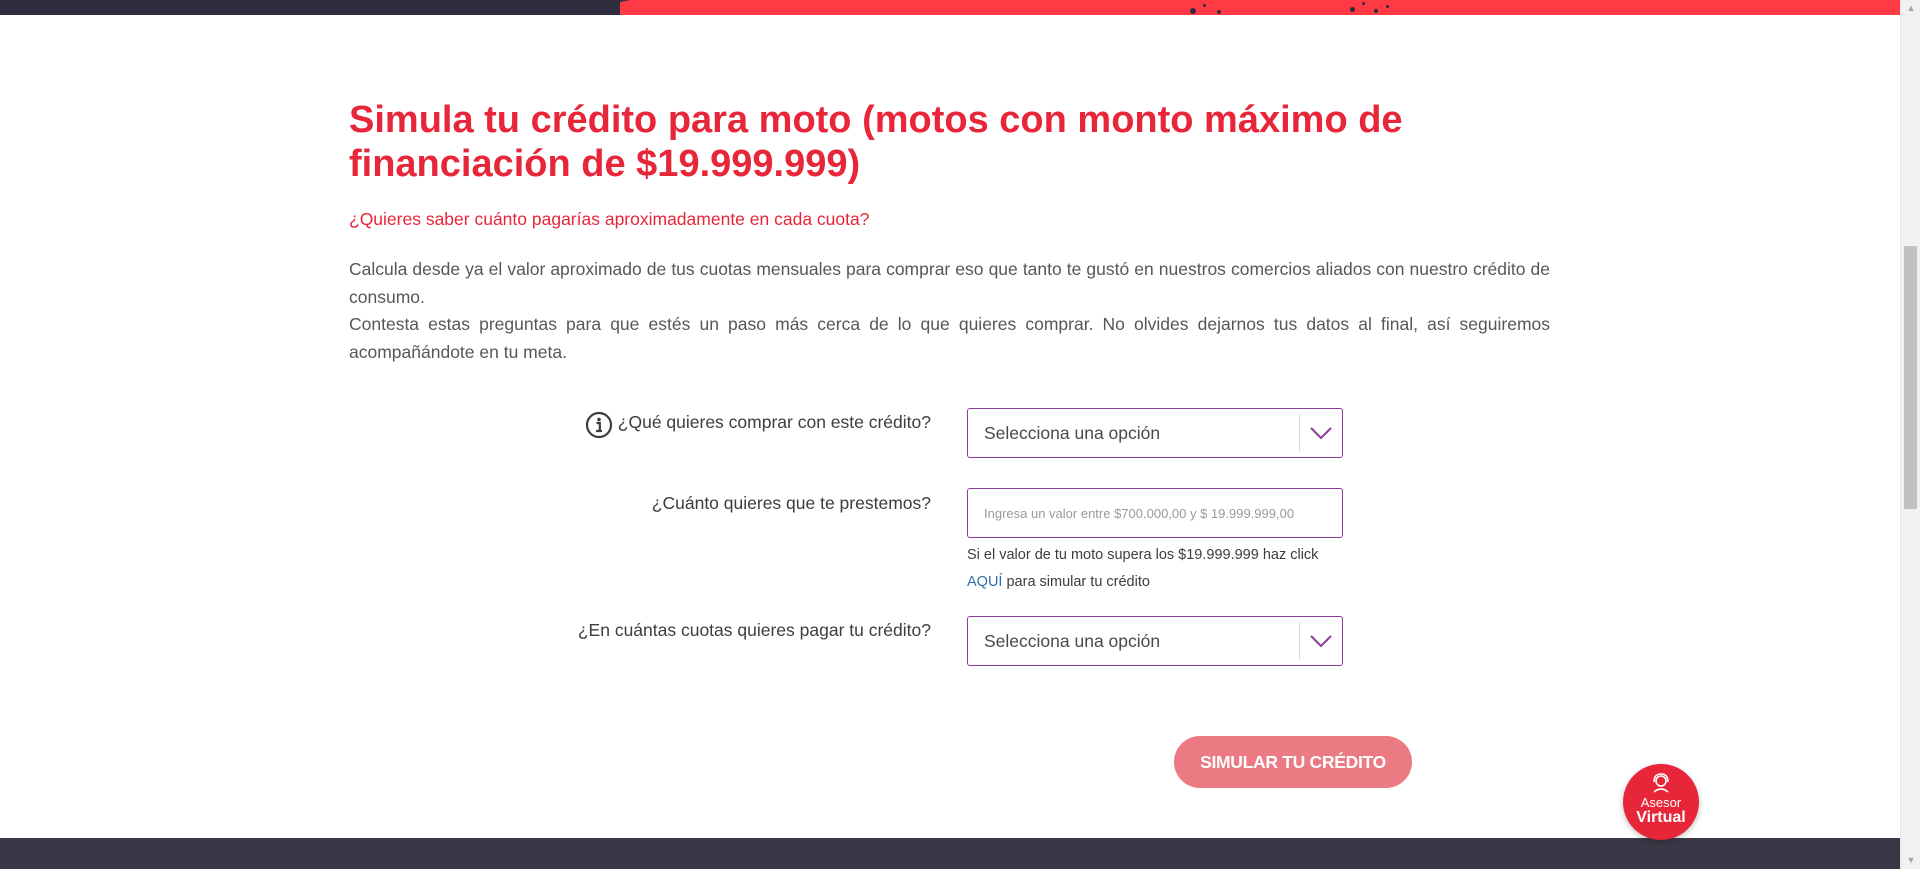 This screenshot has height=869, width=1920. Describe the element at coordinates (984, 582) in the screenshot. I see `simulate-here-link: AQUÍ` at that location.